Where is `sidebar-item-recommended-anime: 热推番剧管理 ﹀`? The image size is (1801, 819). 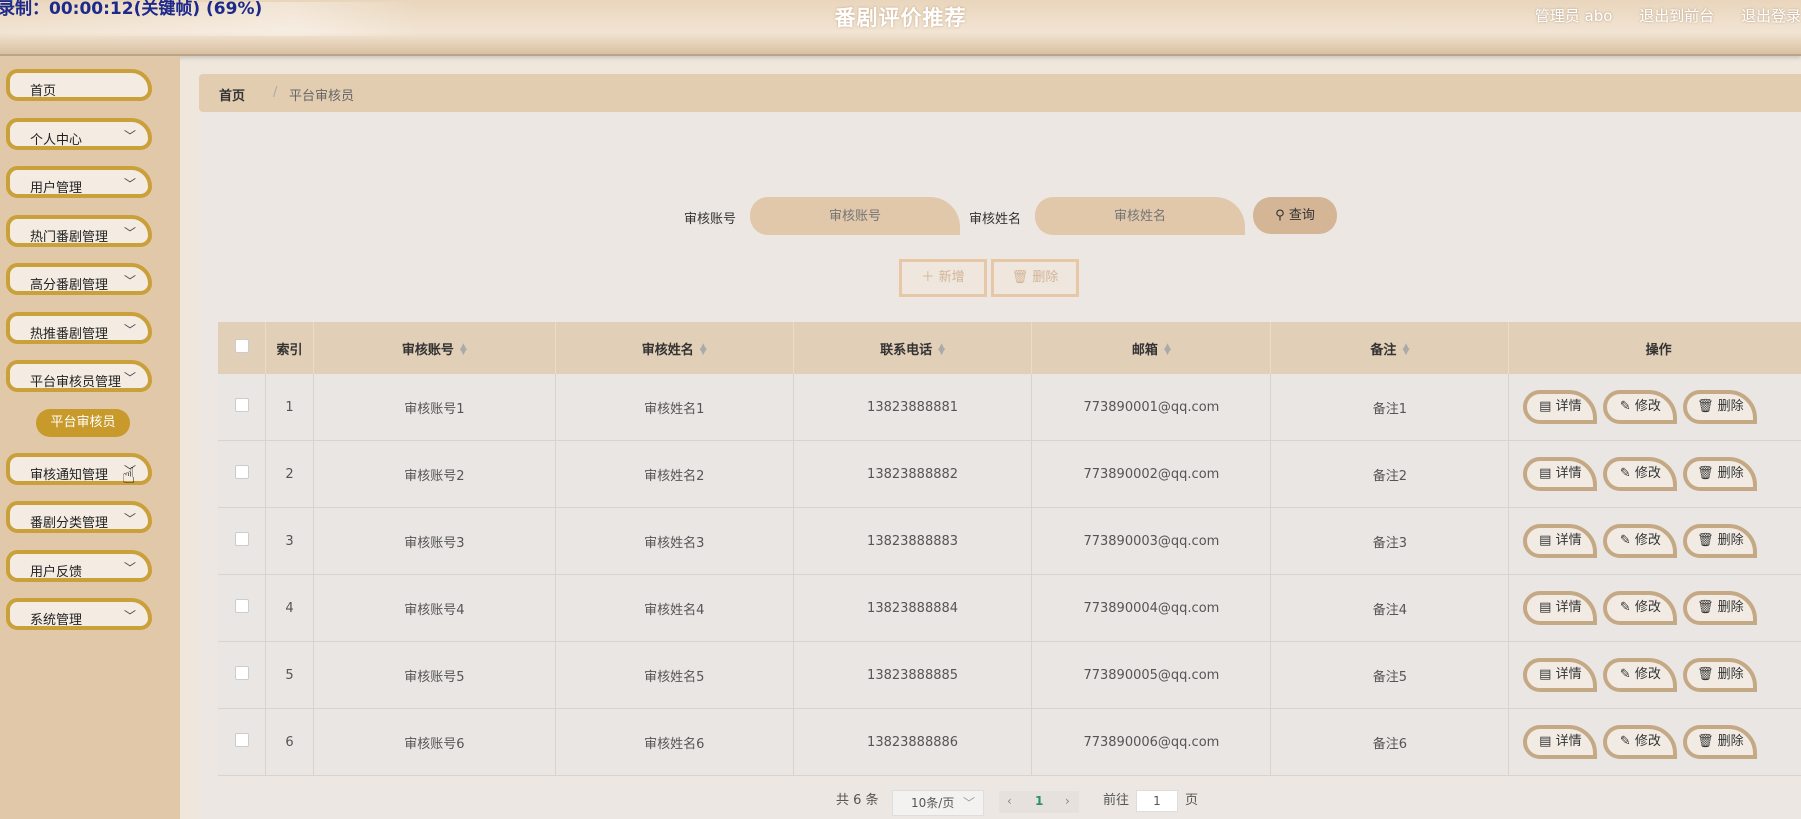 sidebar-item-recommended-anime: 热推番剧管理 ﹀ is located at coordinates (79, 328).